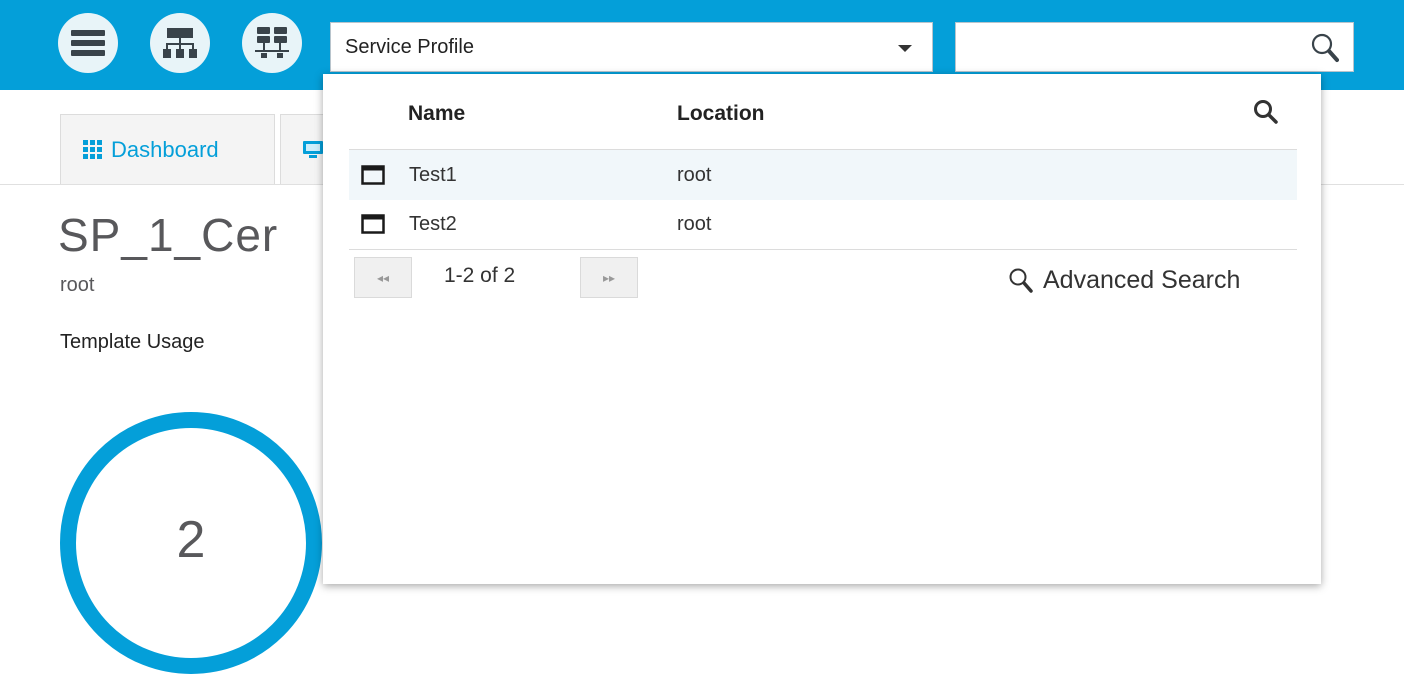 This screenshot has width=1404, height=674. Describe the element at coordinates (436, 114) in the screenshot. I see `column-header-name: Name` at that location.